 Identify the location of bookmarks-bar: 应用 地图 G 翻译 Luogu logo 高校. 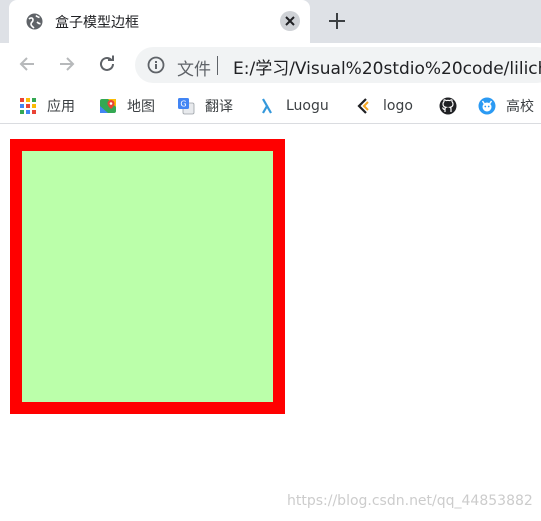
(270, 105).